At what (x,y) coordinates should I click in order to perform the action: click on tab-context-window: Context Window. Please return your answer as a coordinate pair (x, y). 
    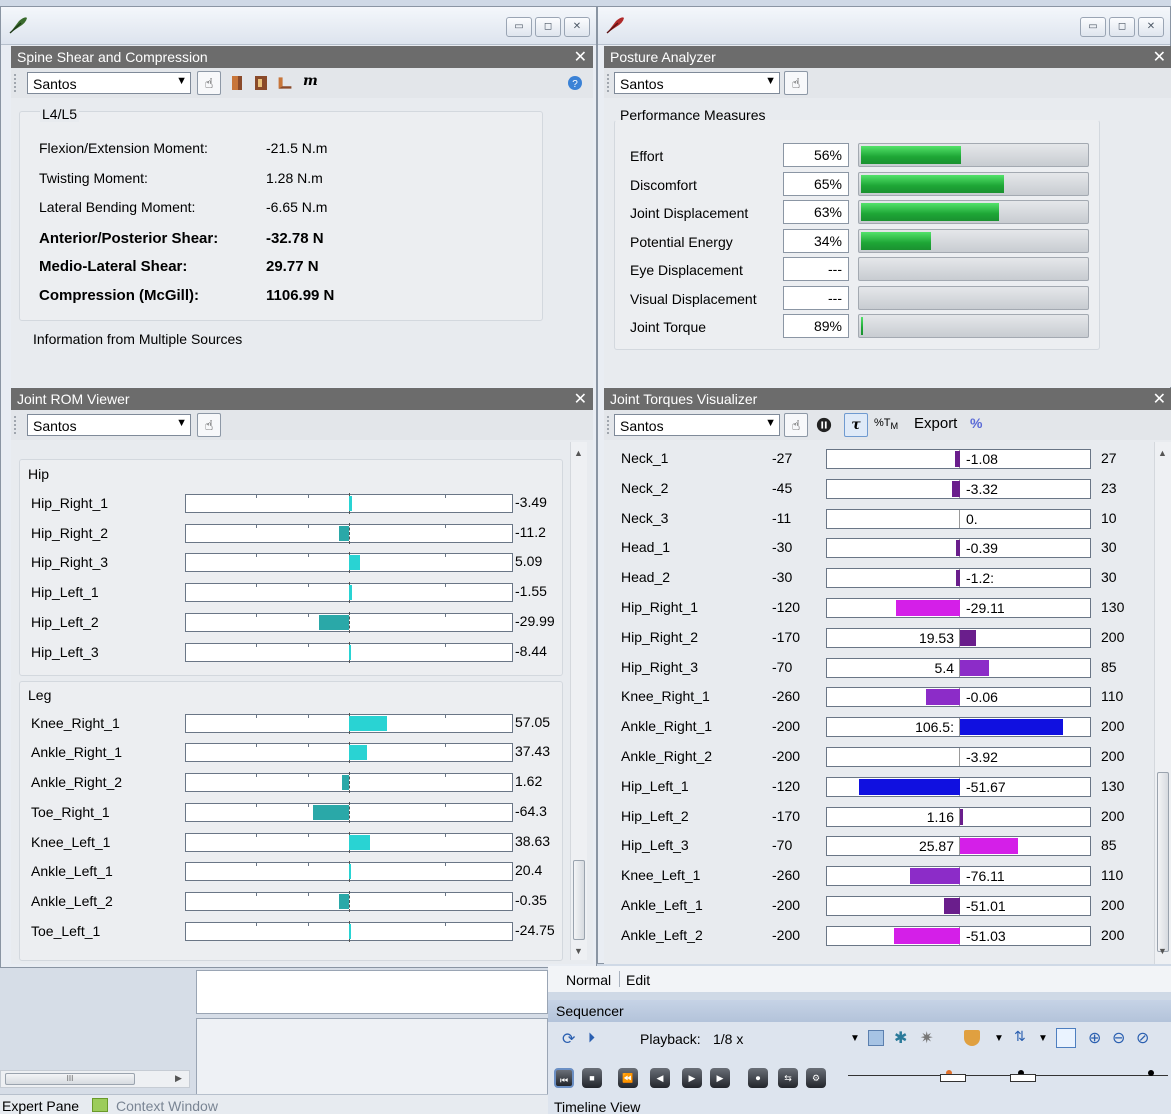
    Looking at the image, I should click on (167, 1106).